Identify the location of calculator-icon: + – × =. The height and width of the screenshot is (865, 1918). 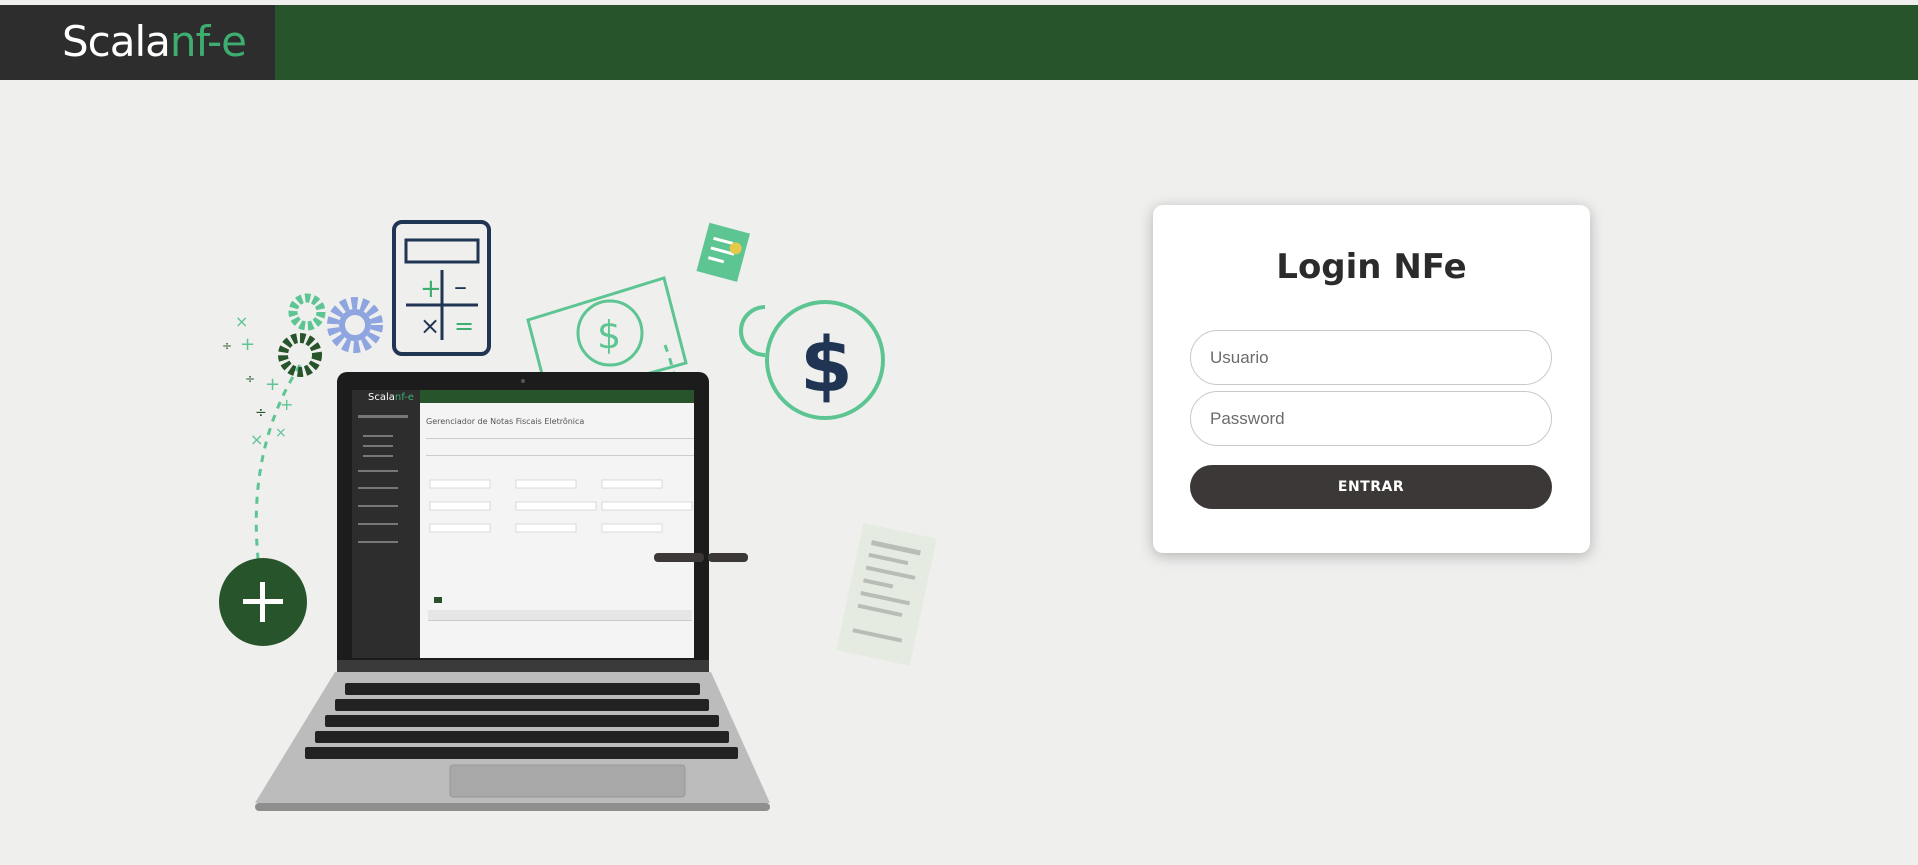
(441, 288).